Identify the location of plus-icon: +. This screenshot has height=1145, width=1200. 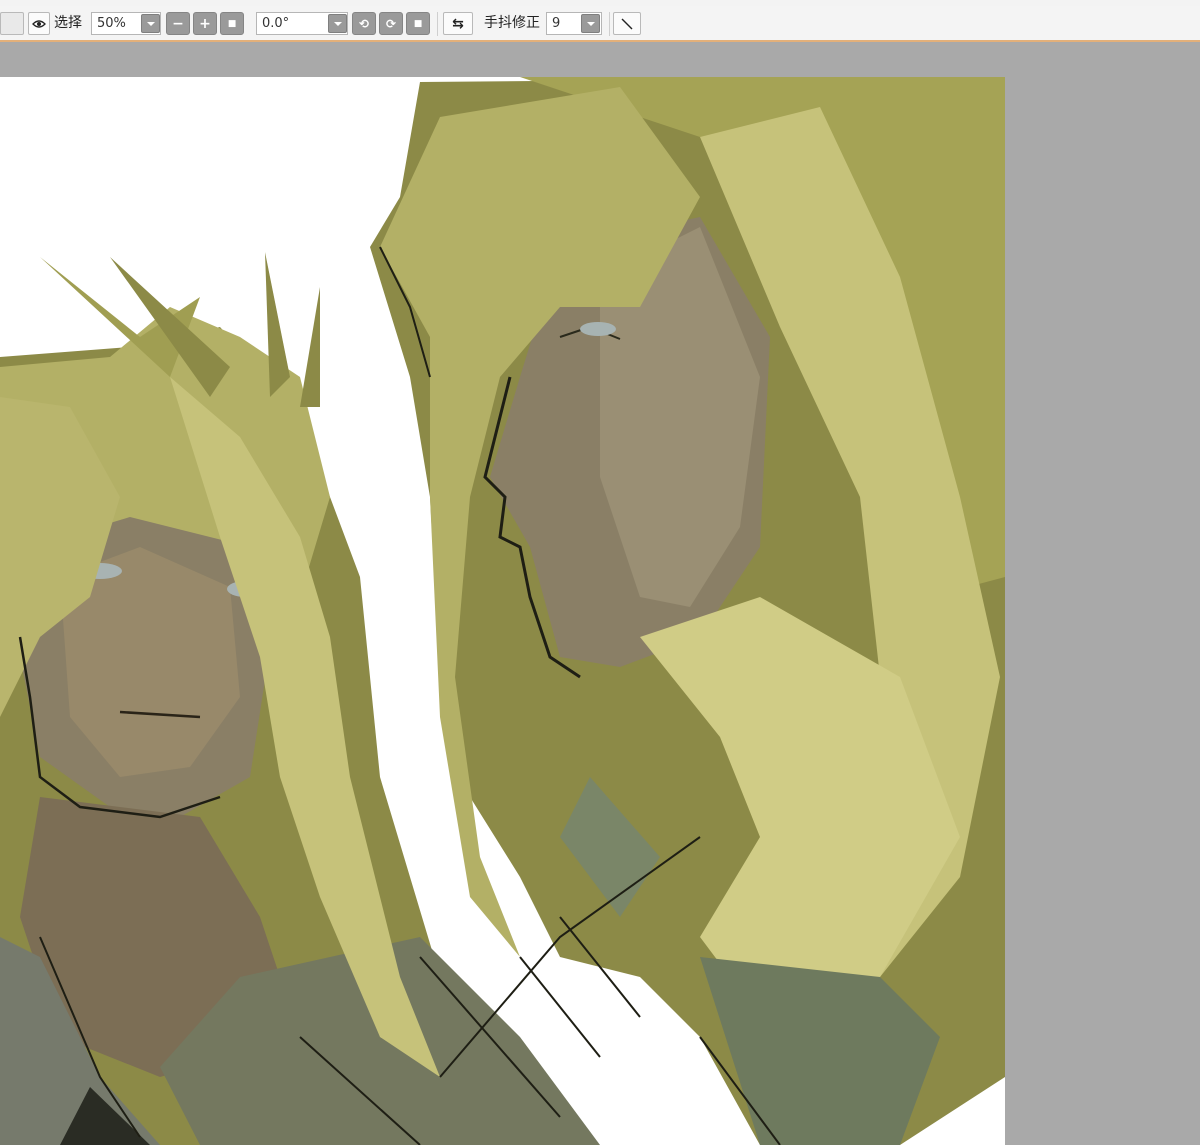
(205, 23).